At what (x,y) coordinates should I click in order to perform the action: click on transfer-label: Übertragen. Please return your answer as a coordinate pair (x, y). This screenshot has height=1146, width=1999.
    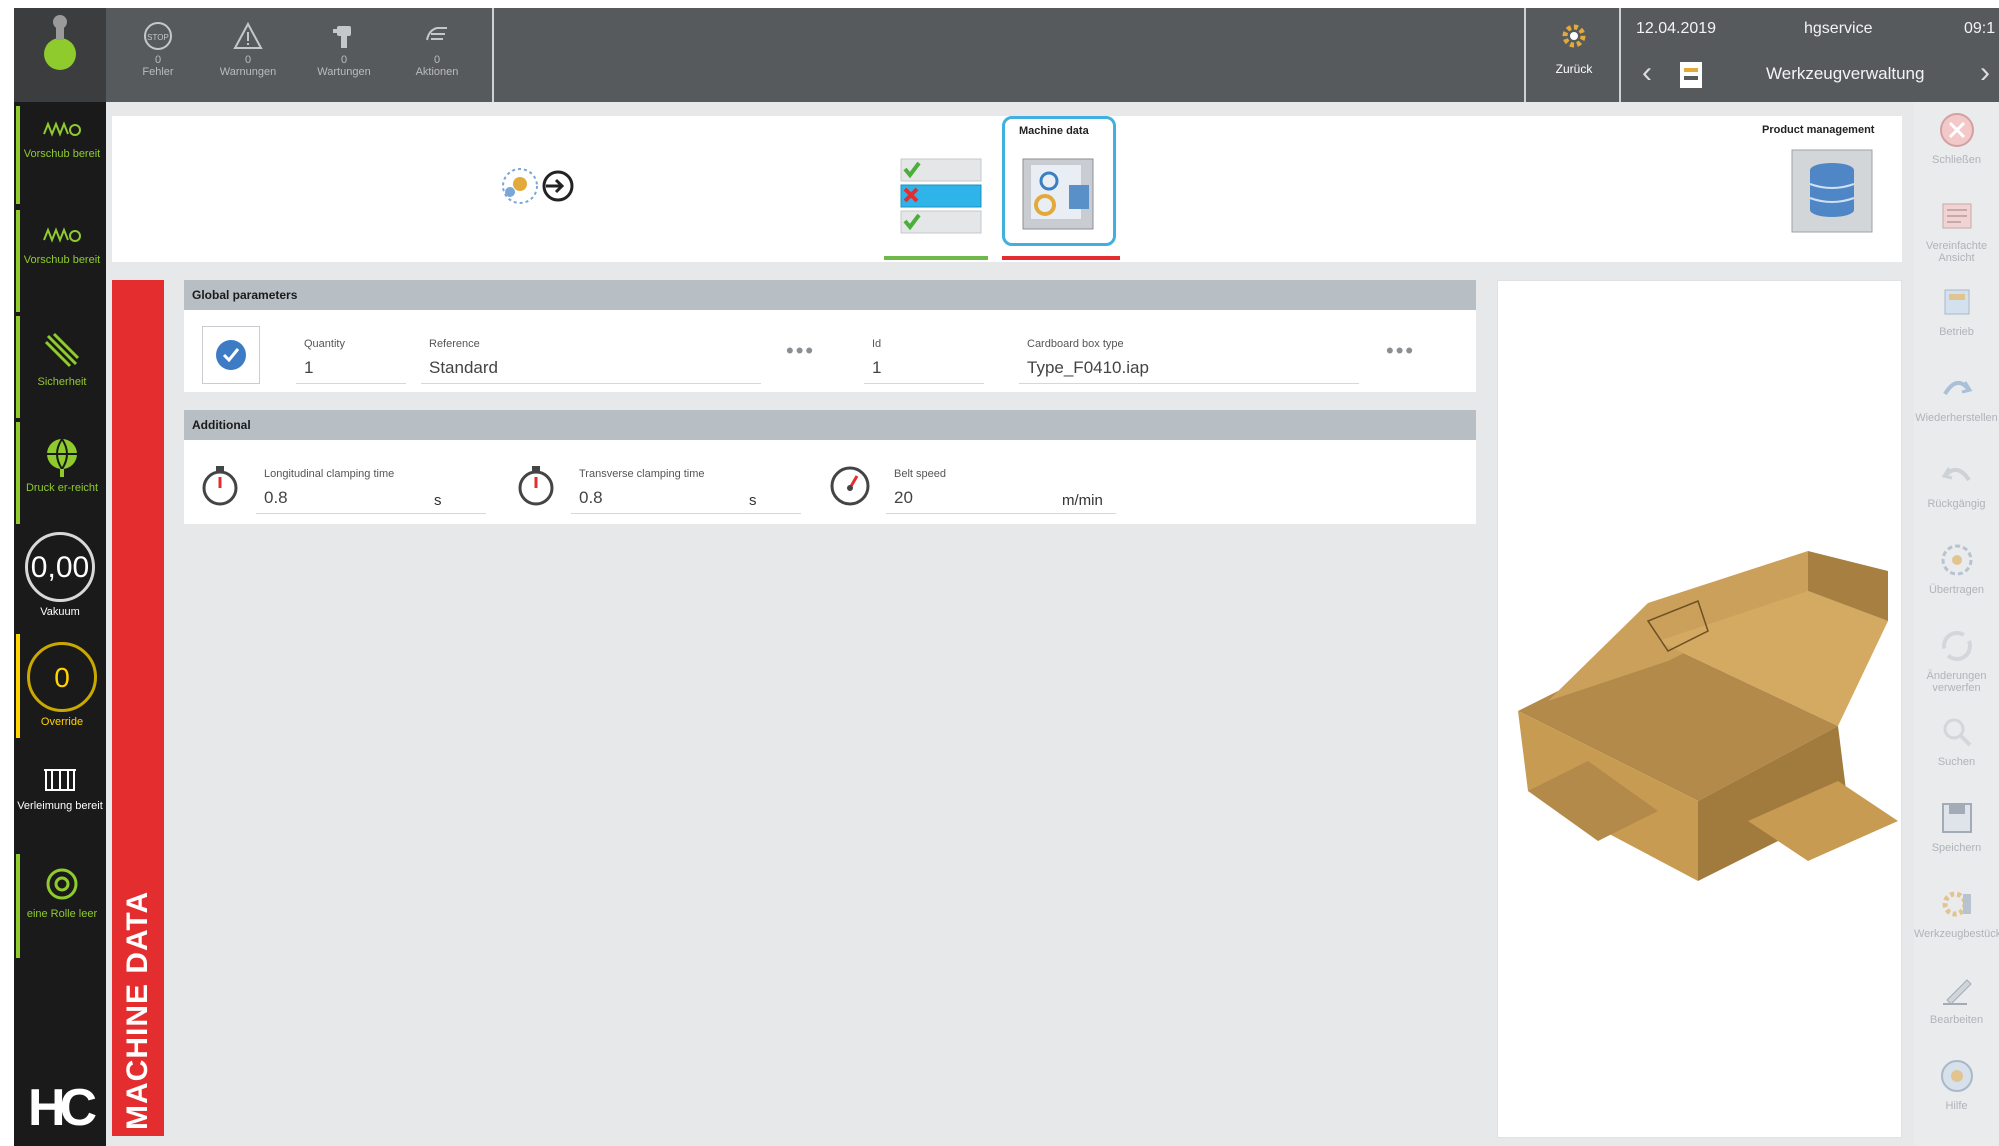
    Looking at the image, I should click on (1956, 590).